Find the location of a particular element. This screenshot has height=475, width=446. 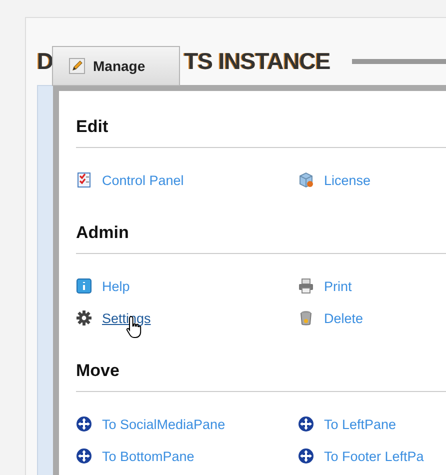

menu-link: To SocialMediaPane is located at coordinates (164, 424).